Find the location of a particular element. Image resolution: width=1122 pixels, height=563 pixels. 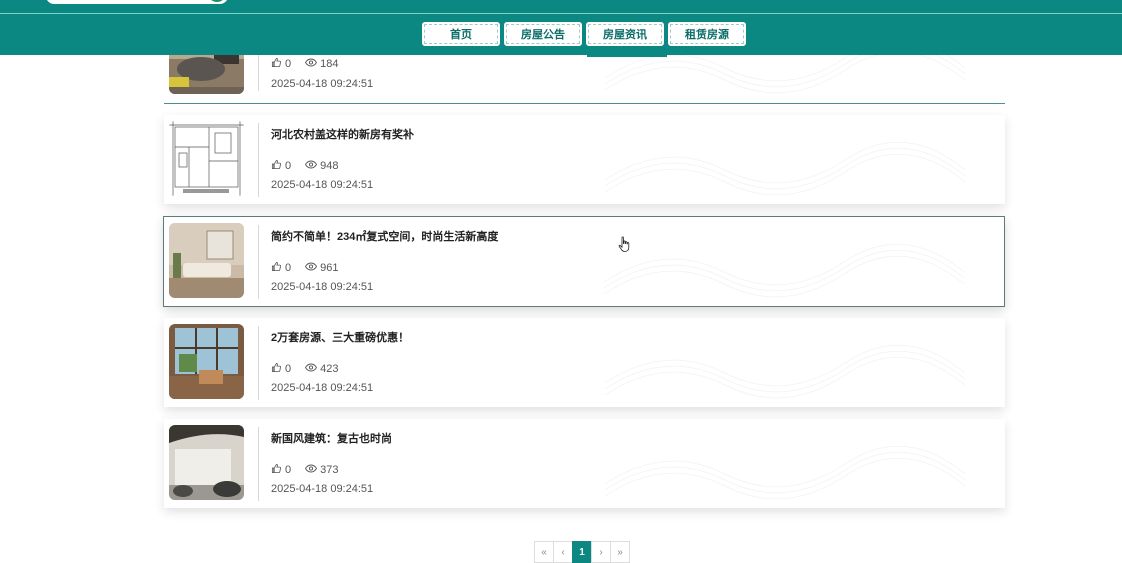

nav-active-indicator is located at coordinates (627, 56).